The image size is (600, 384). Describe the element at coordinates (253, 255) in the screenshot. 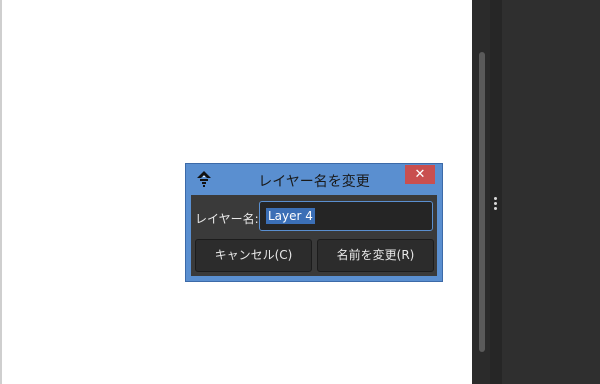

I see `cancel-button: キャンセル(C)` at that location.